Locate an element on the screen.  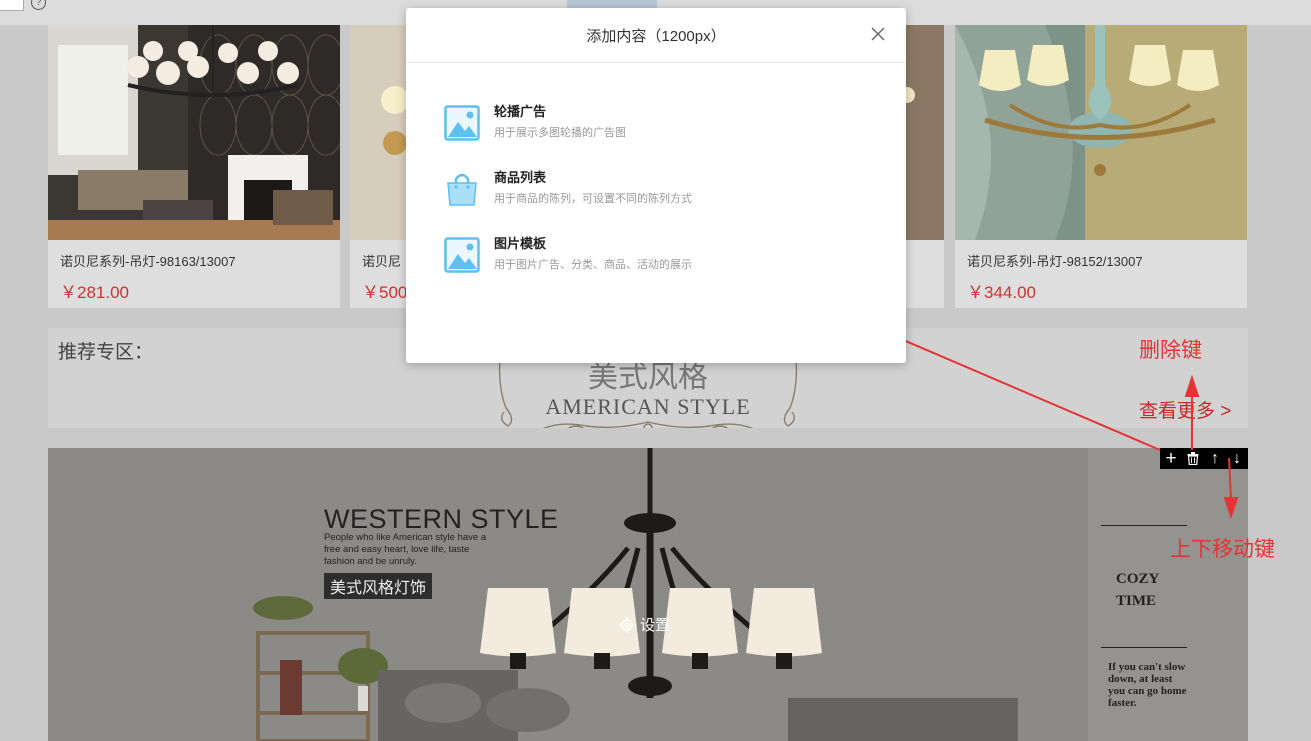
add-module-button: + is located at coordinates (1171, 458).